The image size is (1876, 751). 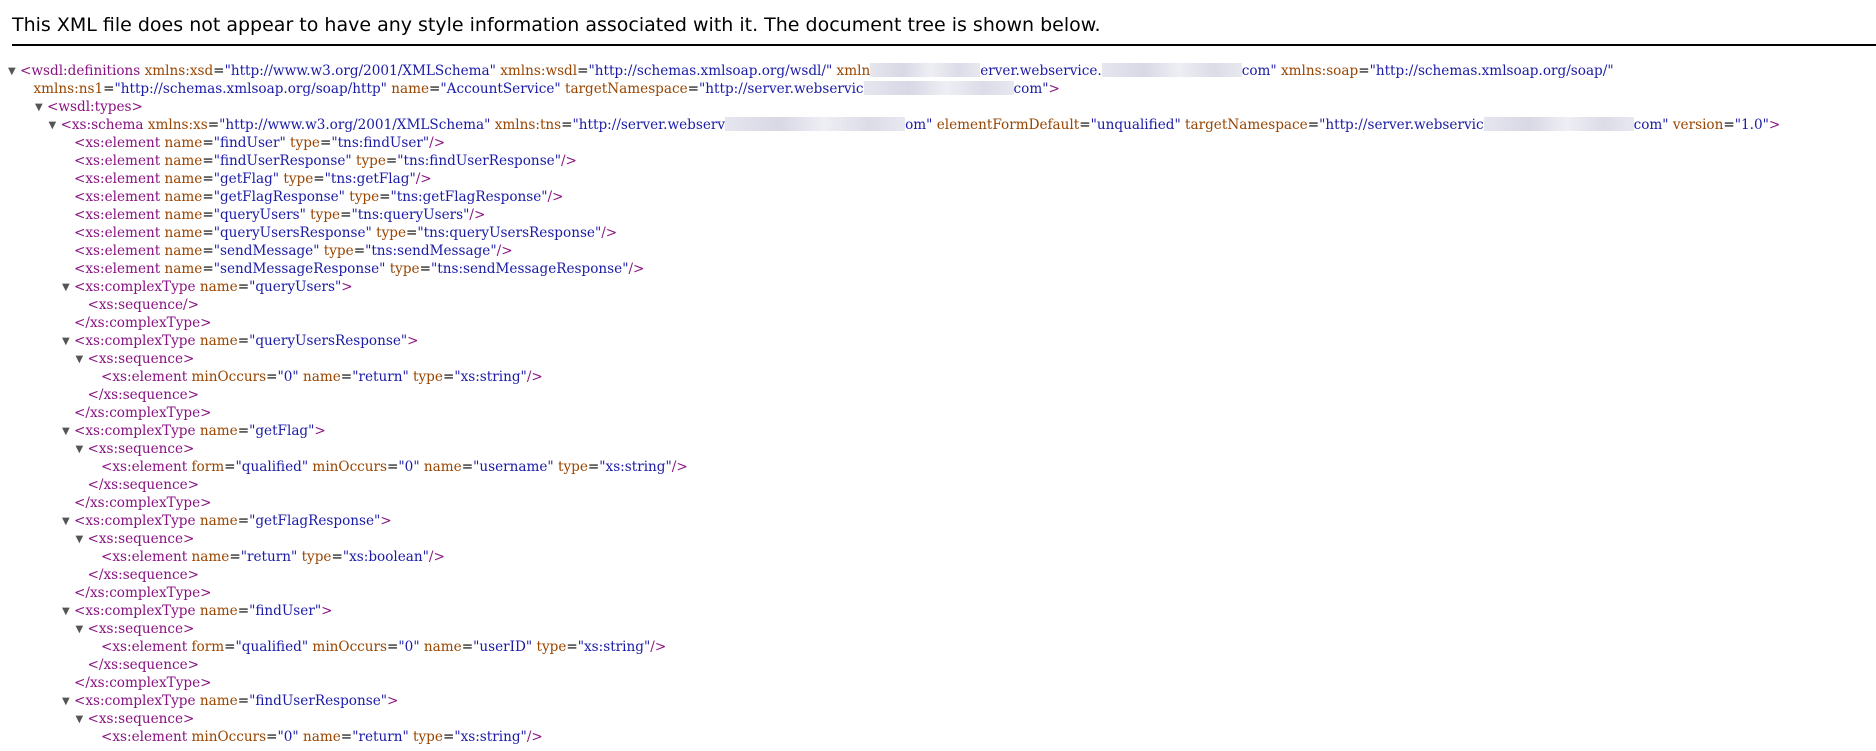 What do you see at coordinates (938, 575) in the screenshot?
I see `xml-line-sequence-close: </xs:sequence>` at bounding box center [938, 575].